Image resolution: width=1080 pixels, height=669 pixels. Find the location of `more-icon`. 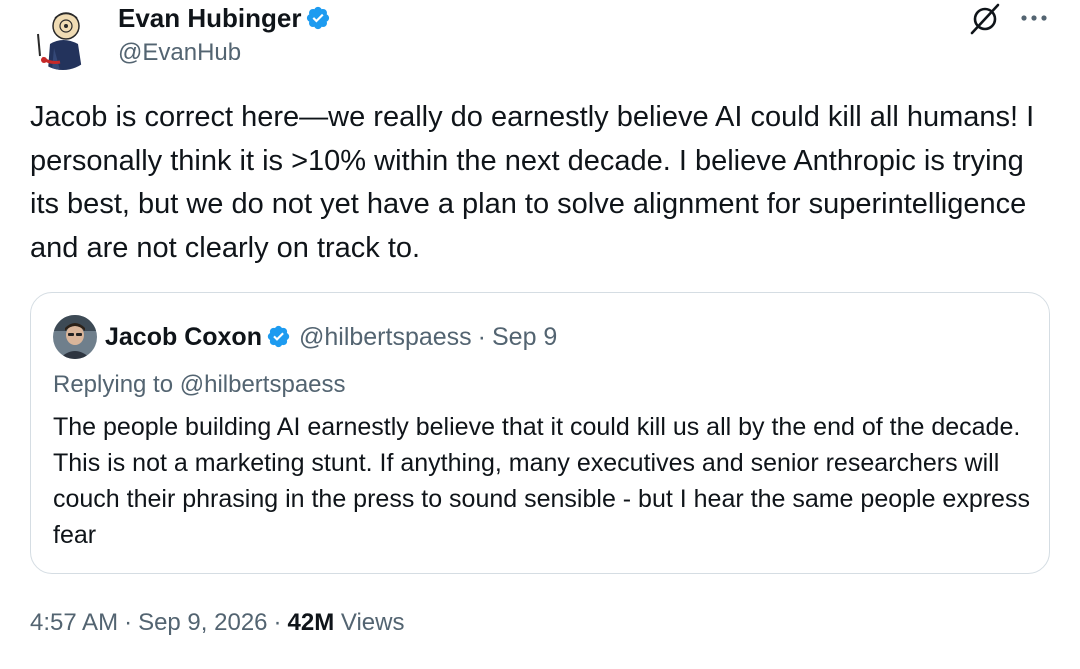

more-icon is located at coordinates (1034, 18).